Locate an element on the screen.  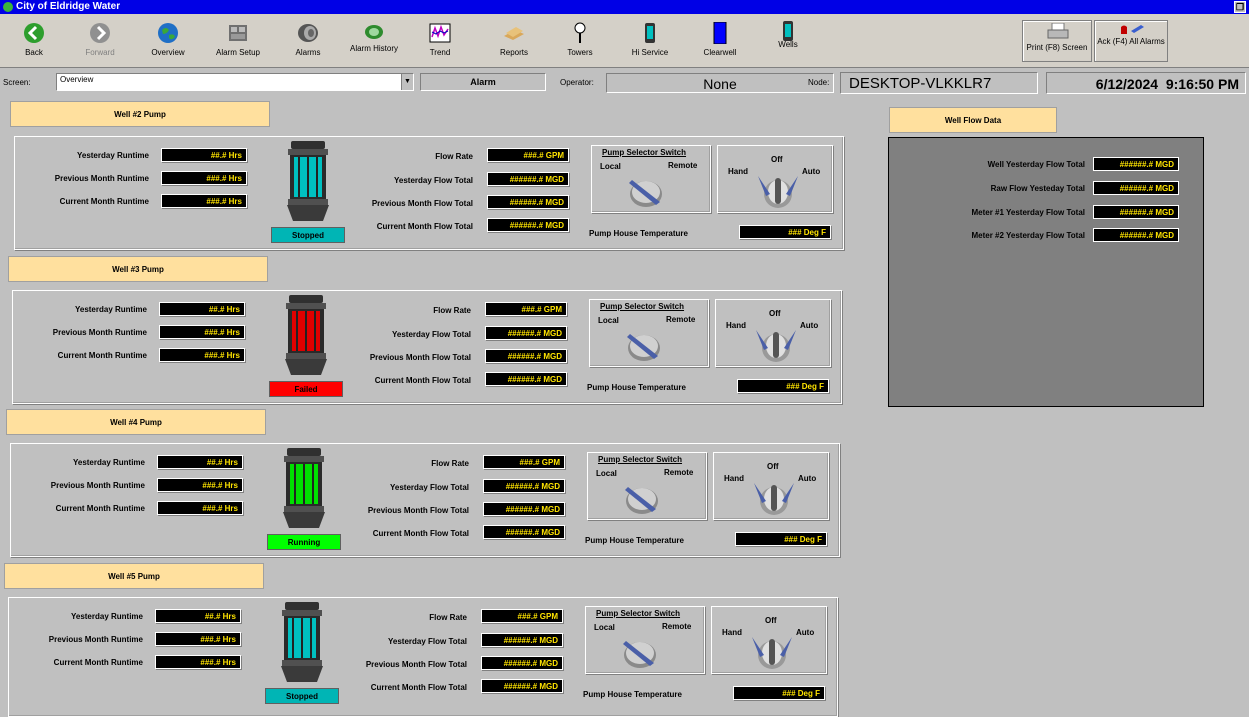
forward-button: Forward is located at coordinates (100, 40).